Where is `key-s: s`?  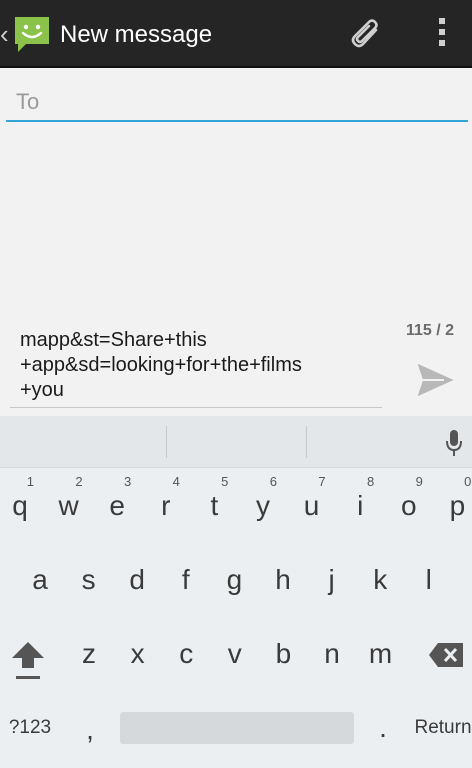 key-s: s is located at coordinates (89, 580).